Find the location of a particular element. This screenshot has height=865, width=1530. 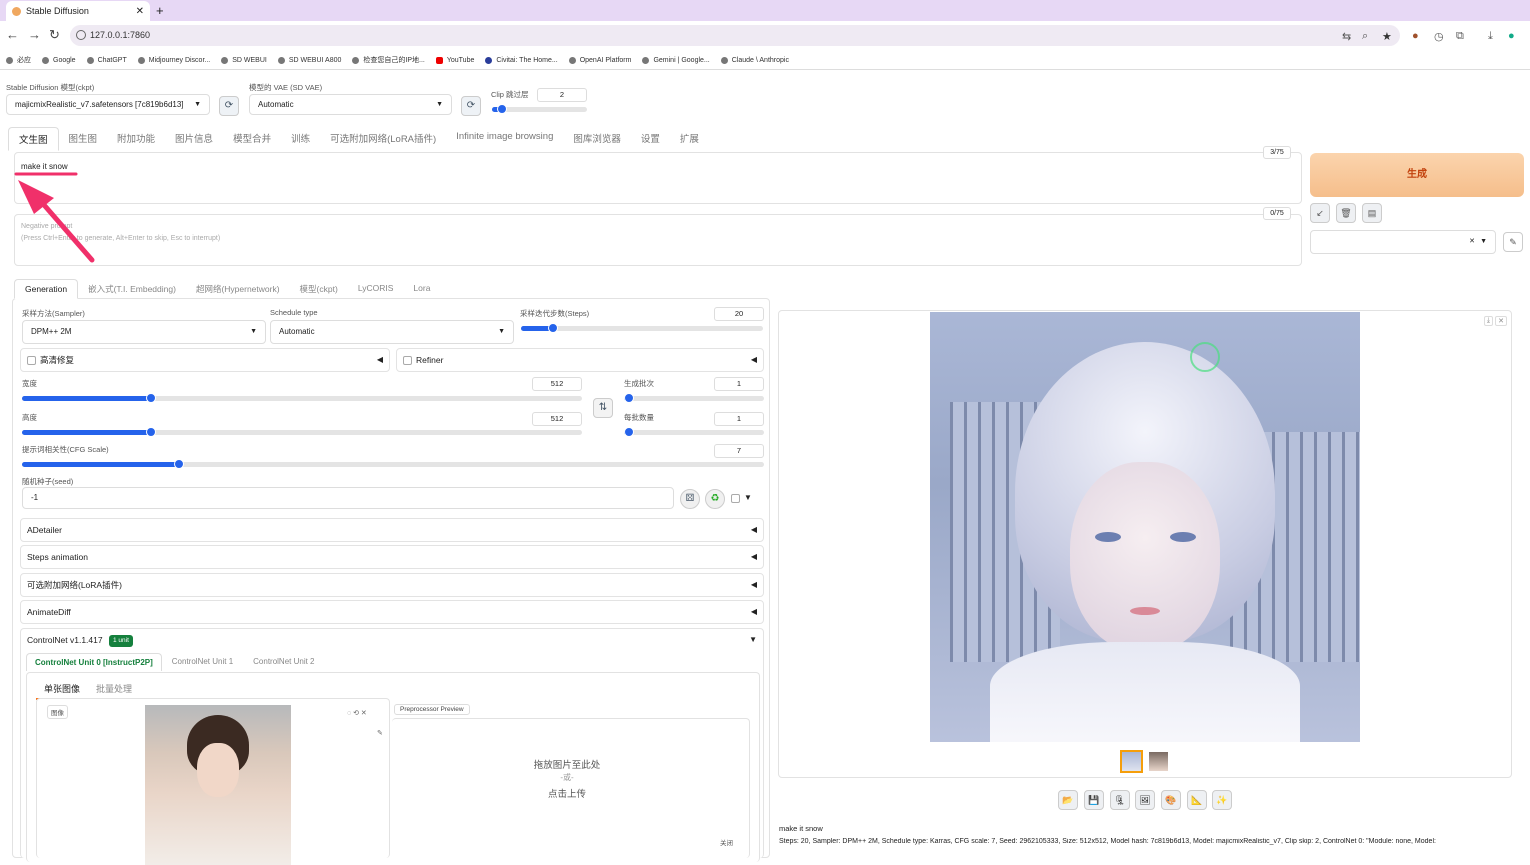

subtab-lycoris: LyCORIS is located at coordinates (376, 289).